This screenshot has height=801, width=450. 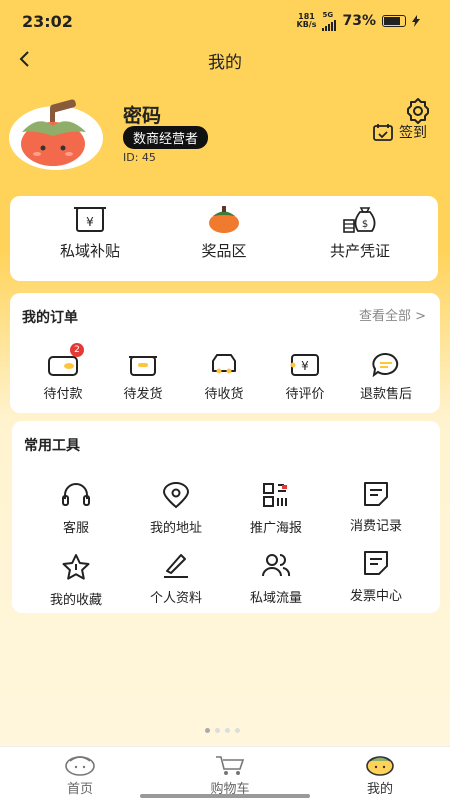 I want to click on user-name: 密码, so click(x=142, y=116).